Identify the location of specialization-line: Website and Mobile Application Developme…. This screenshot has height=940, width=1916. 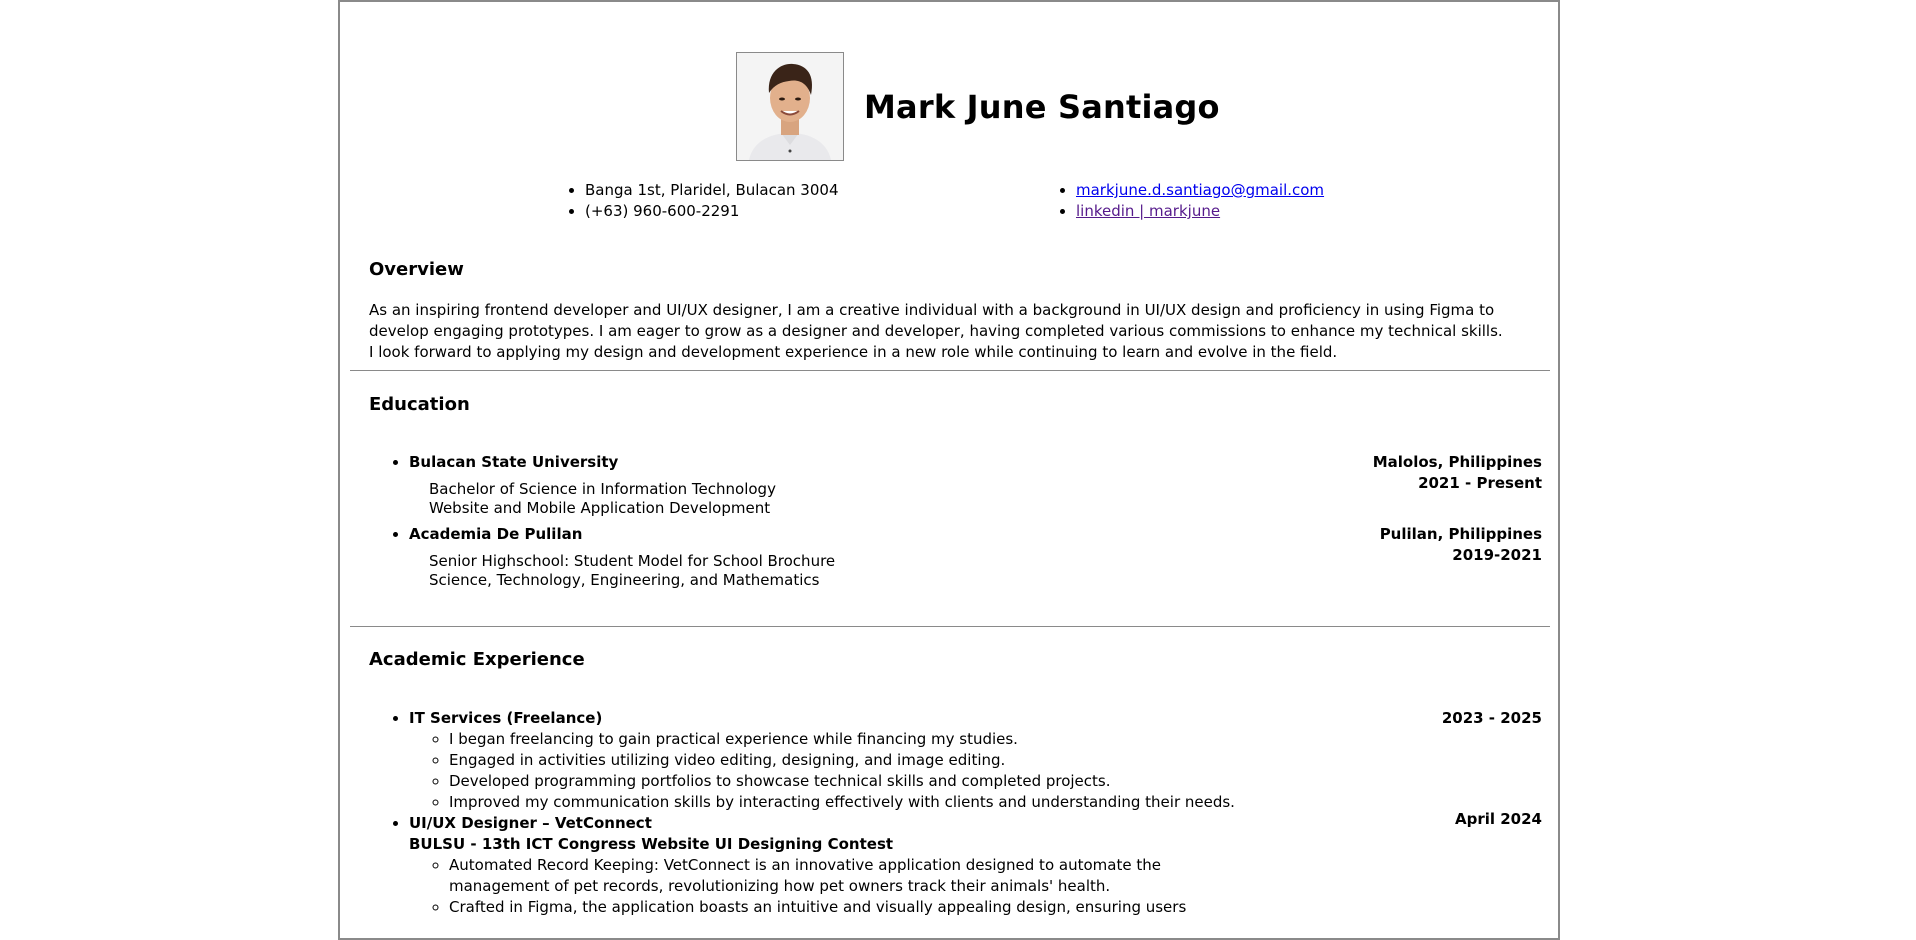
(600, 508).